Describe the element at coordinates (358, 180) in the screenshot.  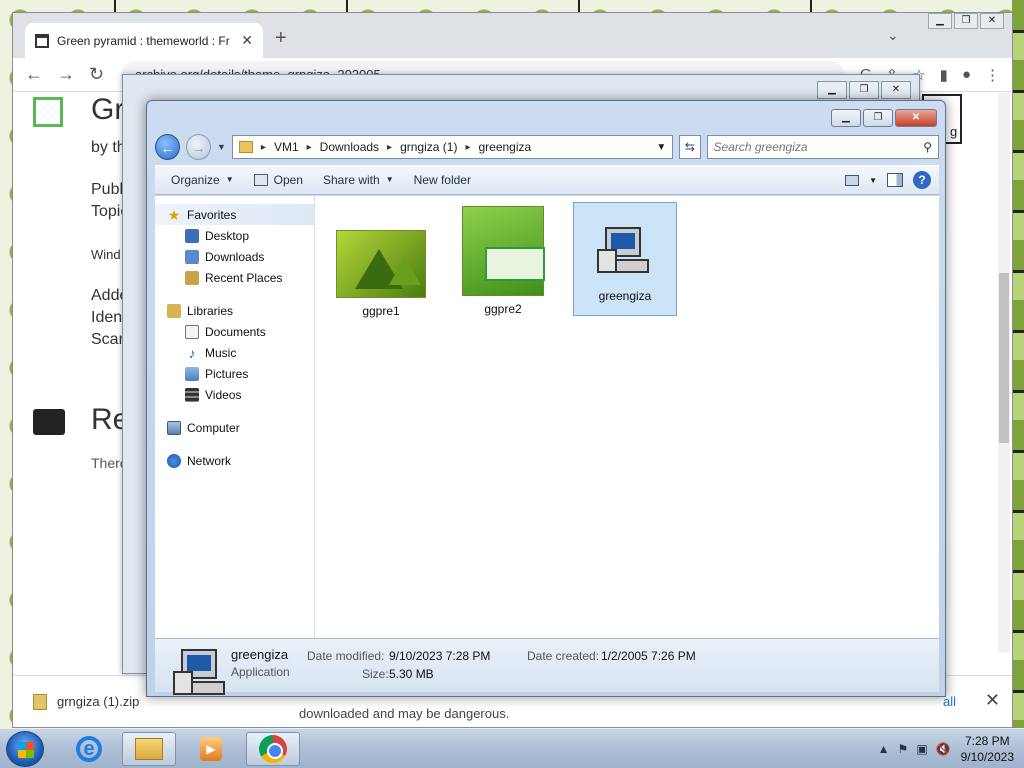
I see `share-with-button: Share with ▼` at that location.